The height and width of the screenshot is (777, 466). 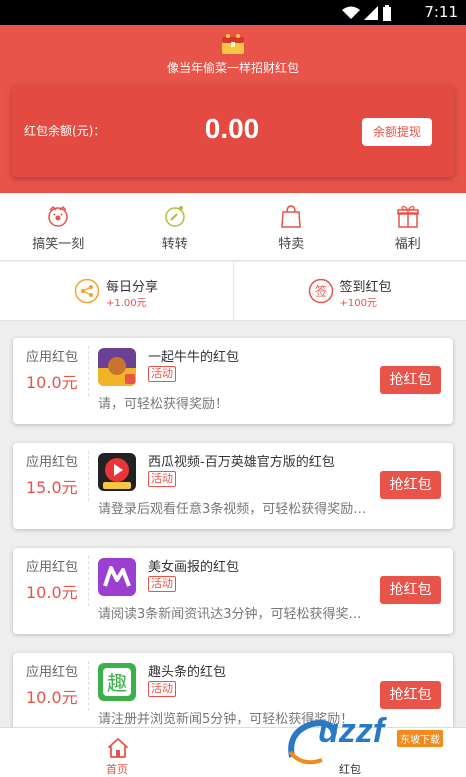 I want to click on treasure-chest-icon, so click(x=233, y=44).